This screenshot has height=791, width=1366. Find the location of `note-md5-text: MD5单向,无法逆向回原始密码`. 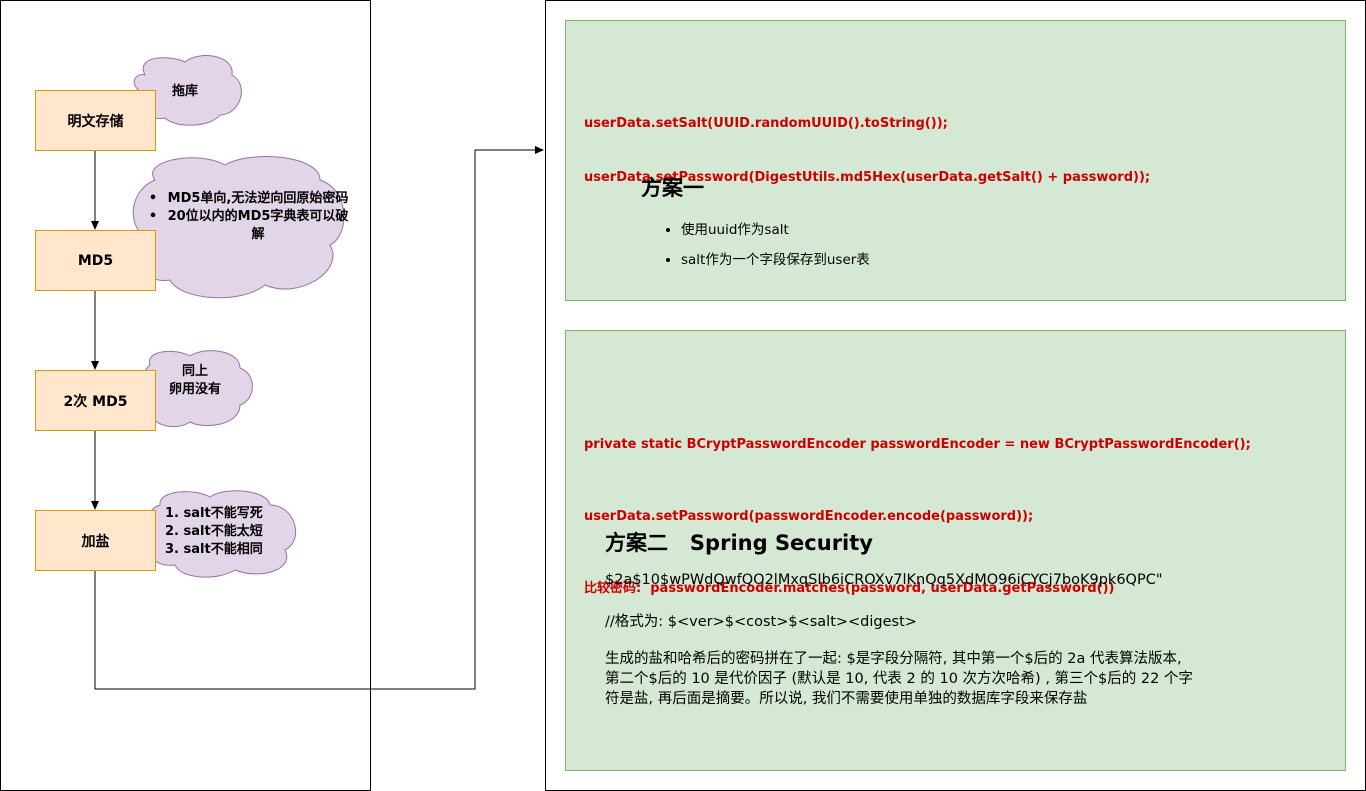

note-md5-text: MD5单向,无法逆向回原始密码 is located at coordinates (258, 198).